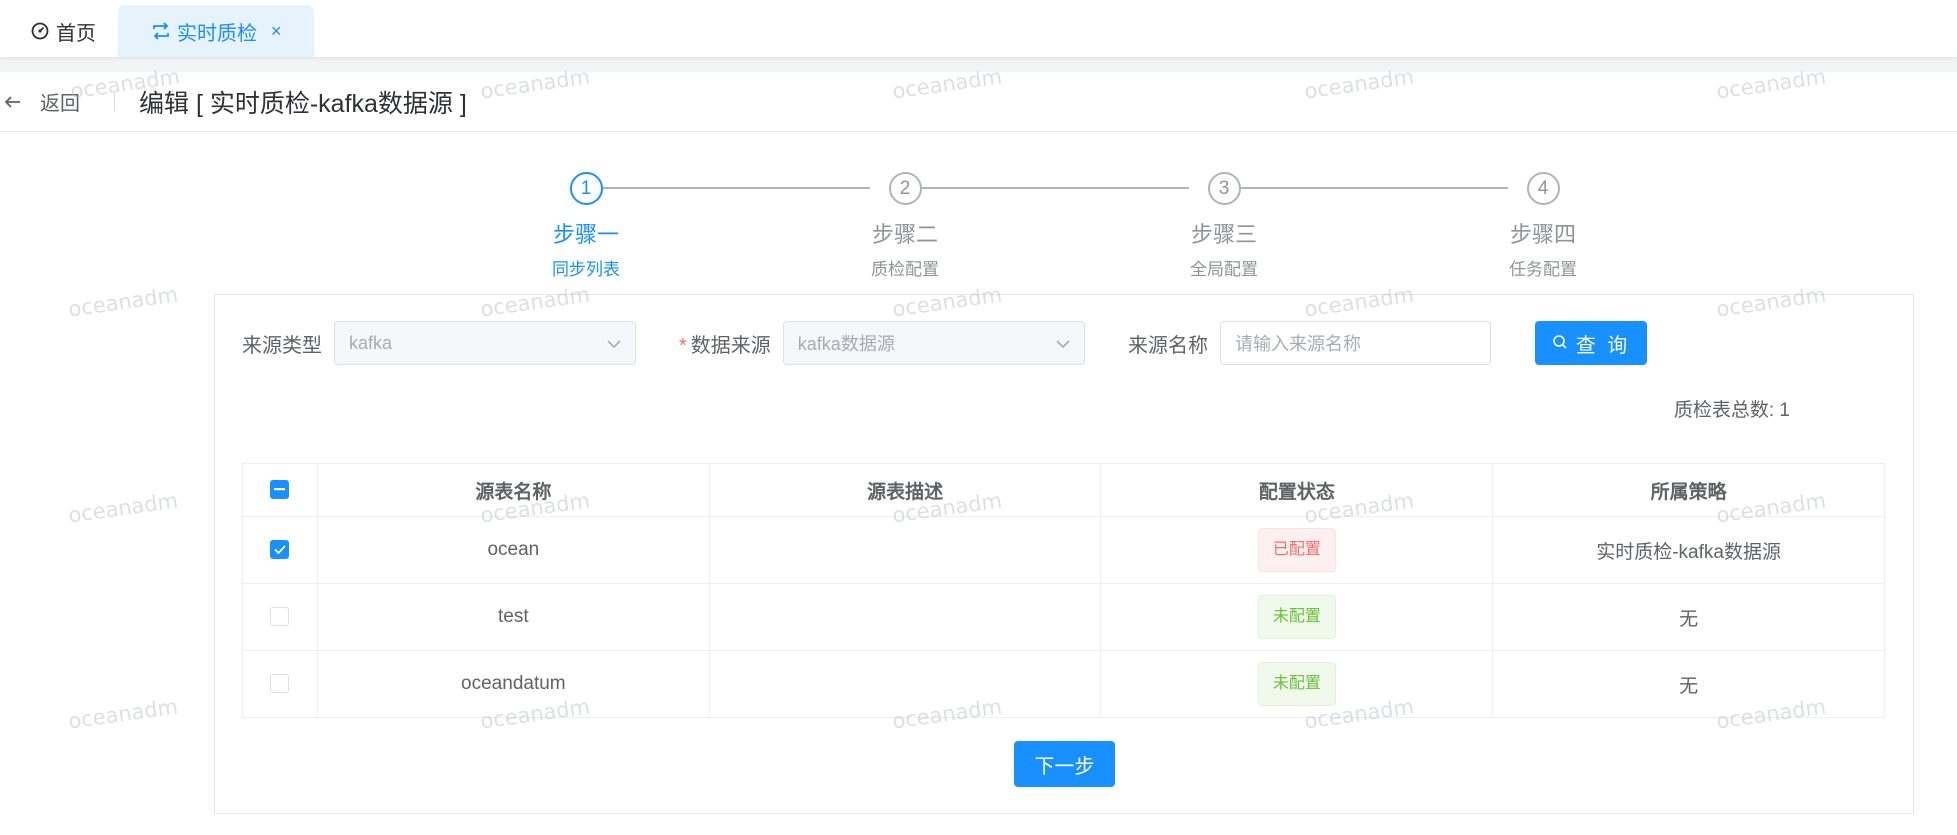  What do you see at coordinates (1223, 234) in the screenshot?
I see `step-title: 步骤三` at bounding box center [1223, 234].